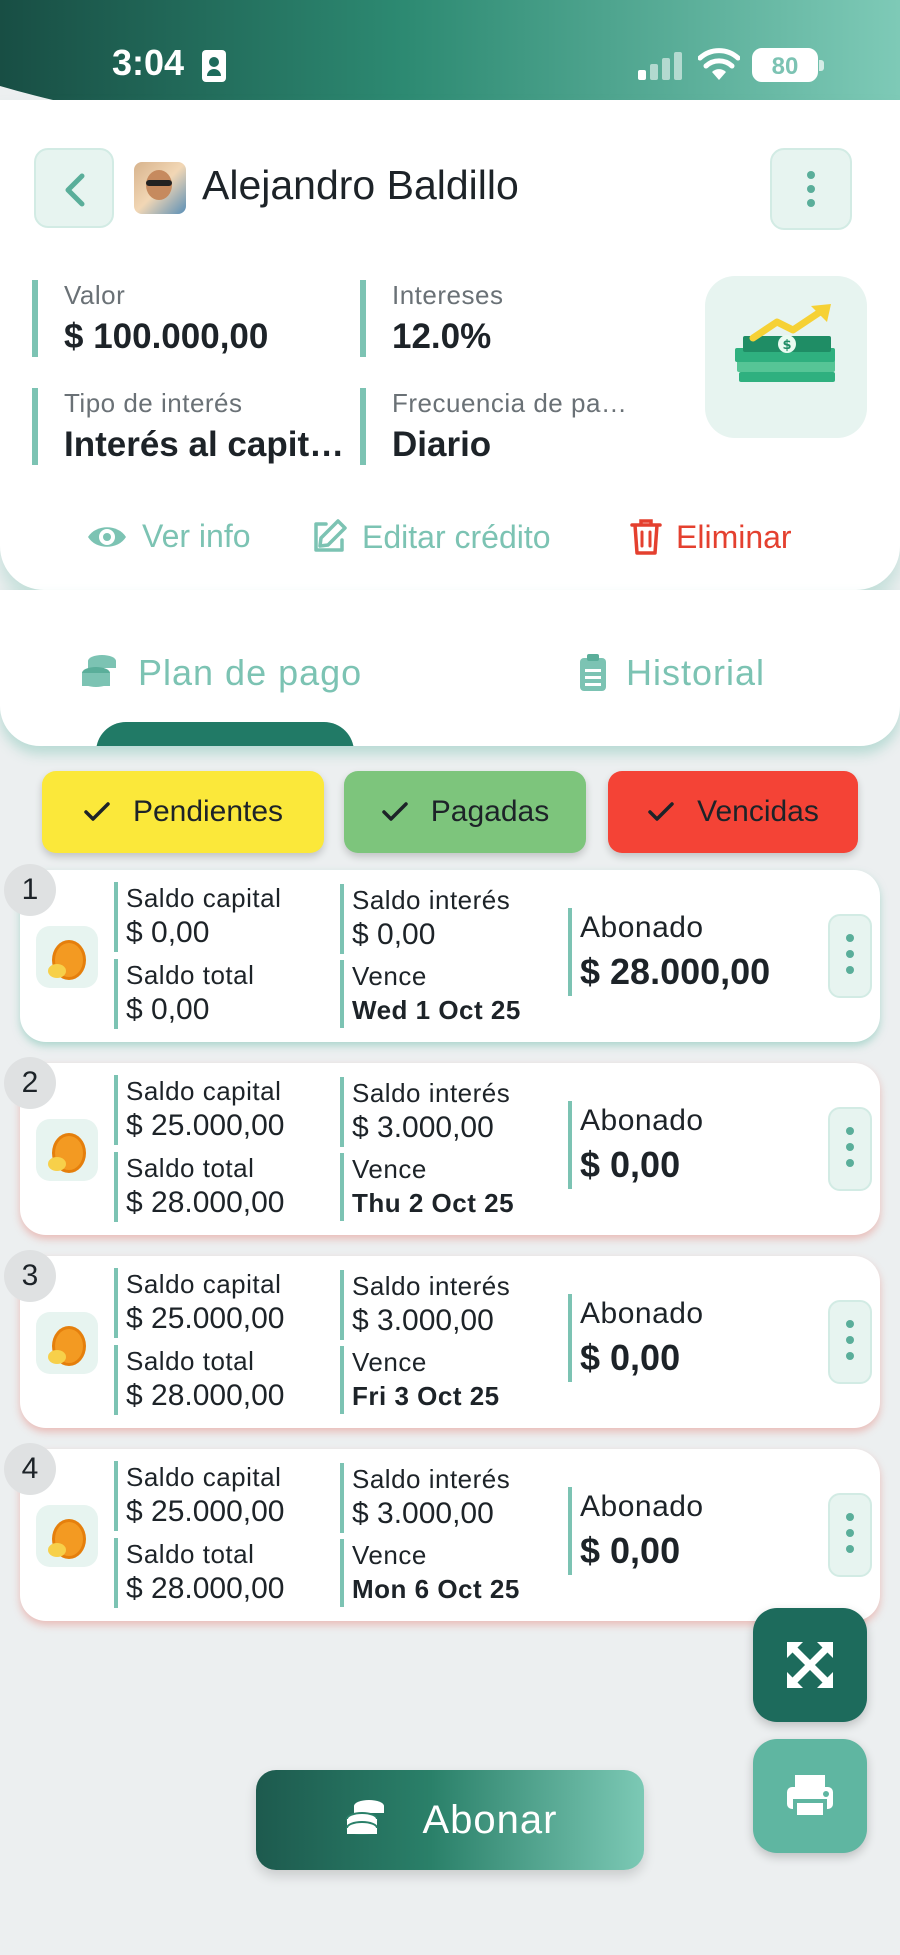  I want to click on expand-button, so click(810, 1665).